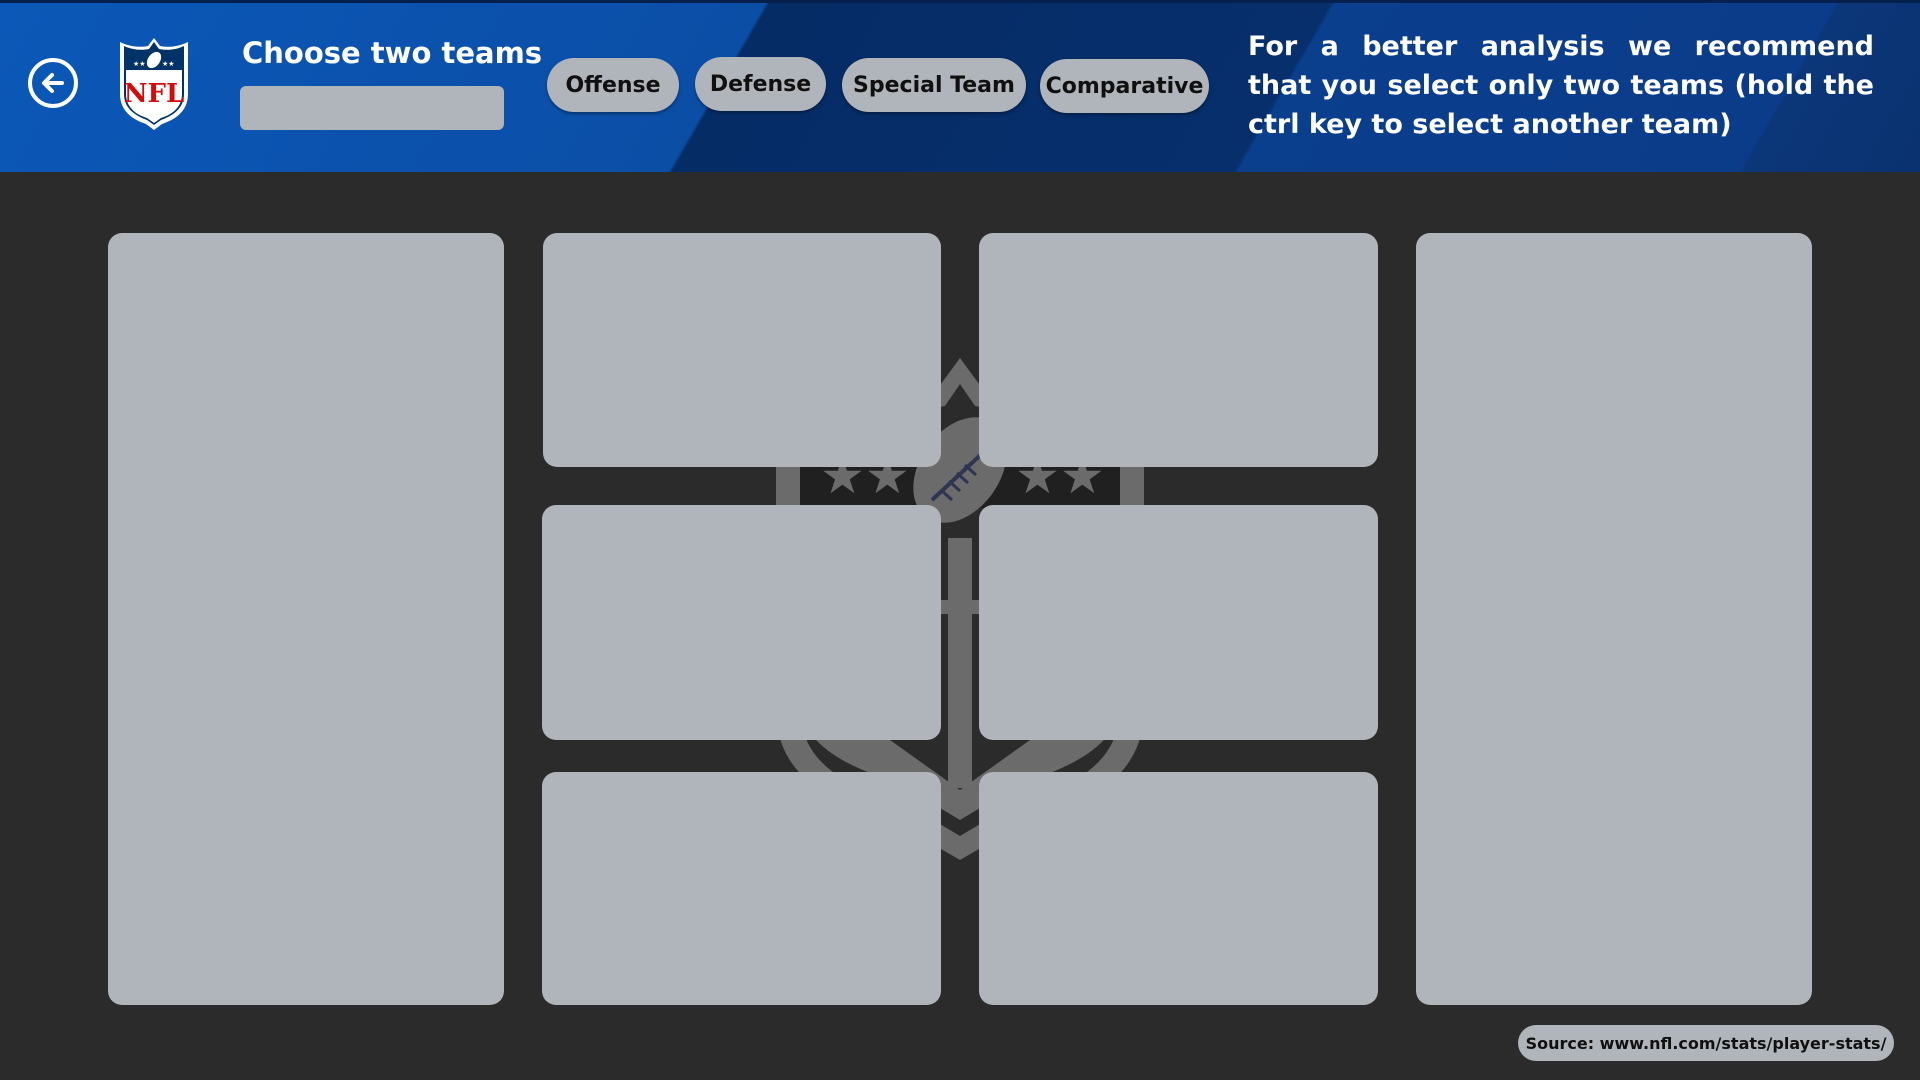  Describe the element at coordinates (934, 85) in the screenshot. I see `special-team-button: Special Team` at that location.